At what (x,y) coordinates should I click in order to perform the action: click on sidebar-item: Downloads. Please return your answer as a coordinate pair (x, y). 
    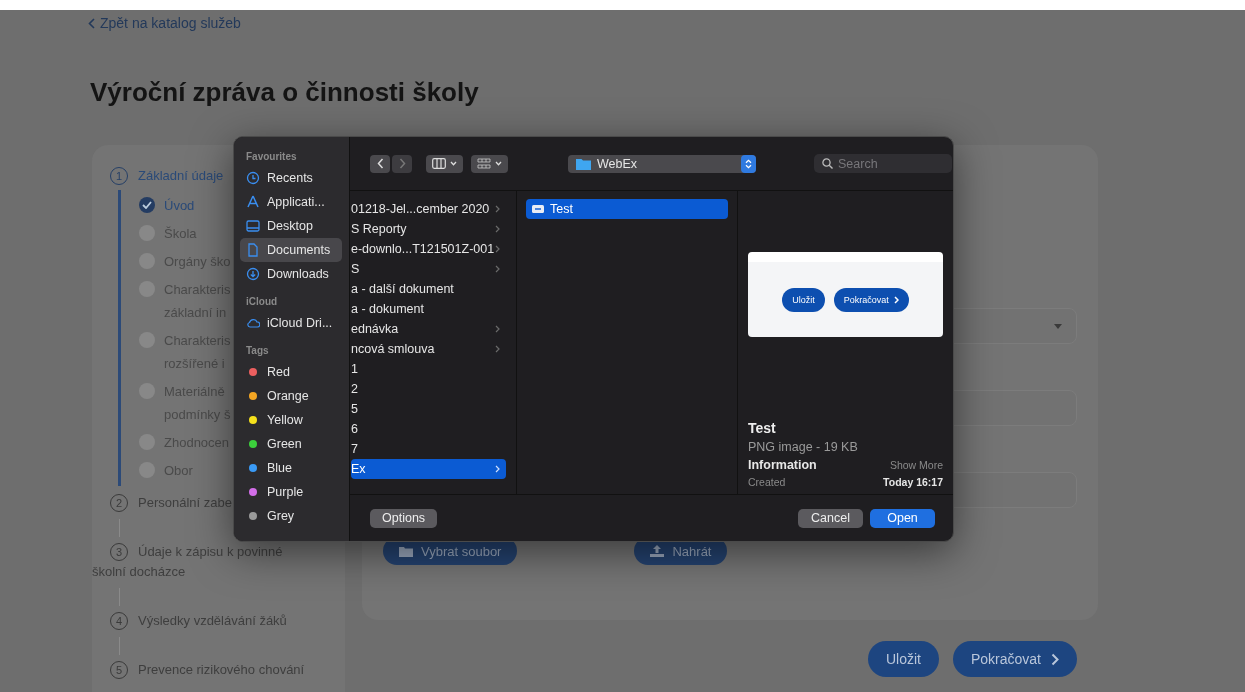
    Looking at the image, I should click on (291, 274).